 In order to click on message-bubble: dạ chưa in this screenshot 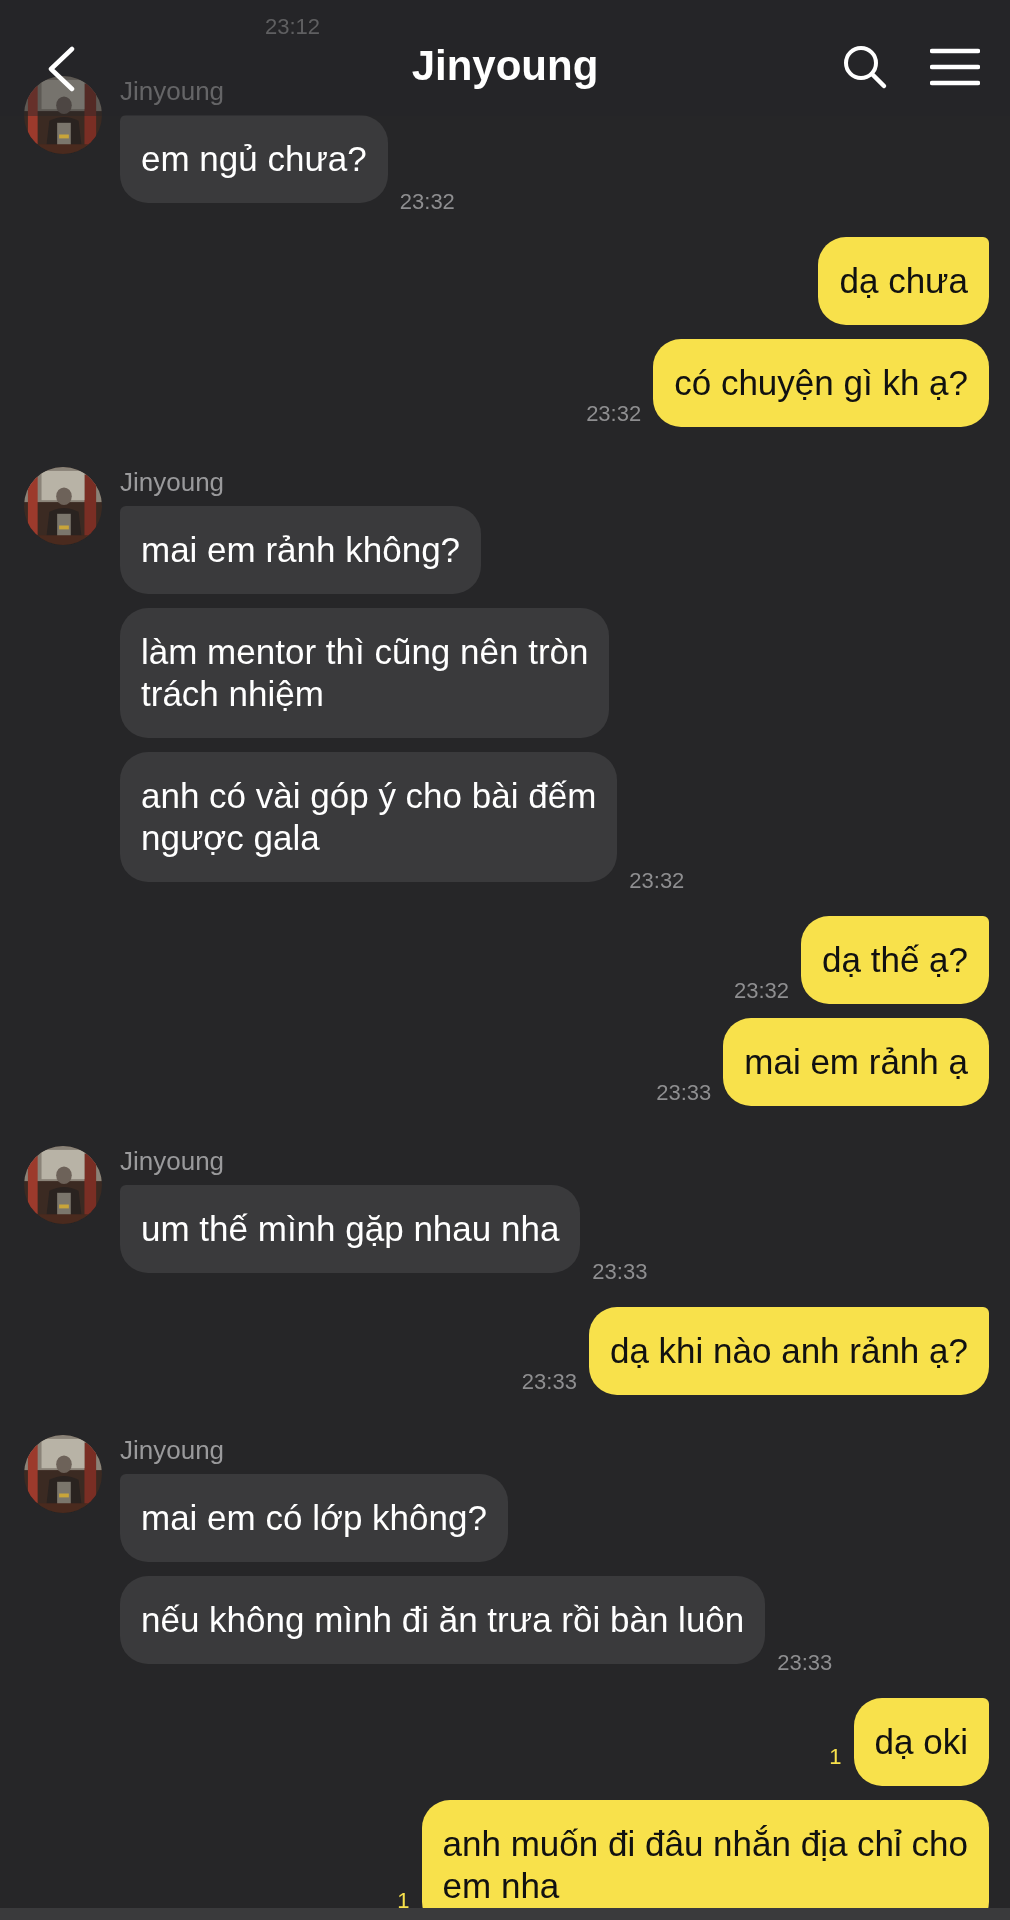, I will do `click(903, 281)`.